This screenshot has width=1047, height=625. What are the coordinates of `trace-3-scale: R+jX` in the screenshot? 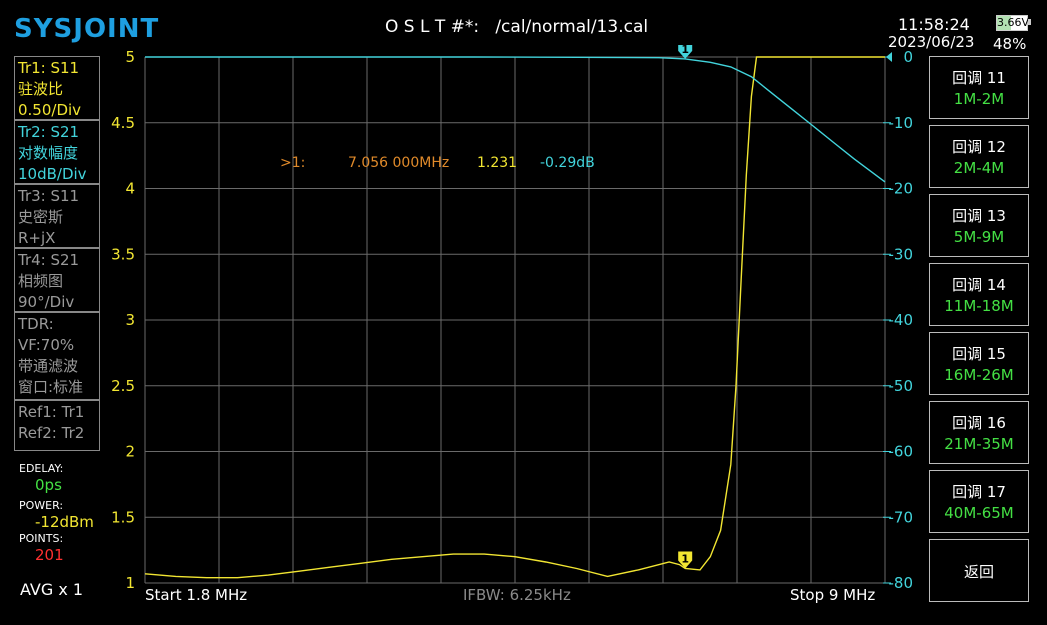 It's located at (37, 238).